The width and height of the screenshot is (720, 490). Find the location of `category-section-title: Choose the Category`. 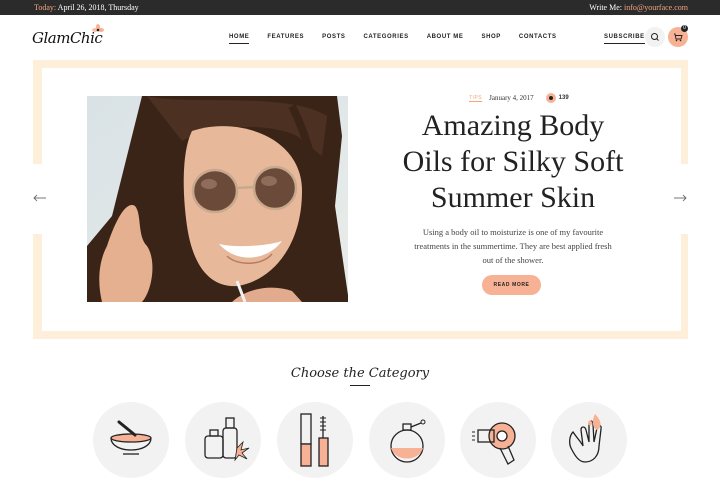

category-section-title: Choose the Category is located at coordinates (360, 373).